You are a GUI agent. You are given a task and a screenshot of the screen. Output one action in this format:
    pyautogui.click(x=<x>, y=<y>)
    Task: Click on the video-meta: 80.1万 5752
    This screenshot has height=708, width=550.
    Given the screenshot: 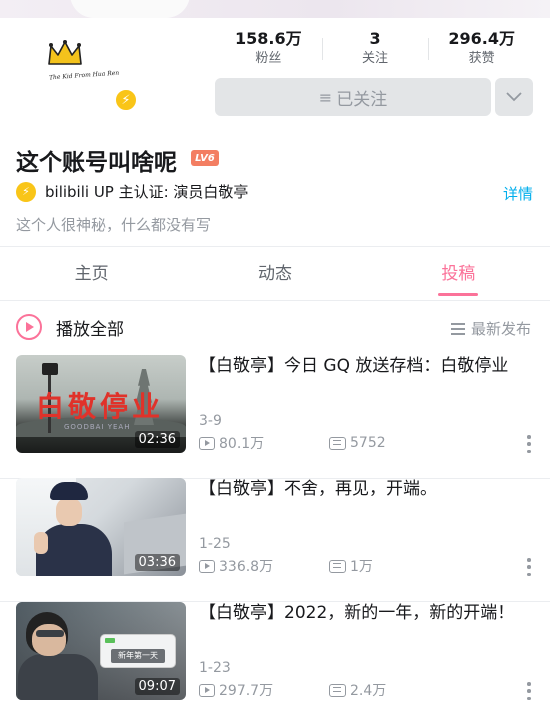 What is the action you would take?
    pyautogui.click(x=369, y=443)
    